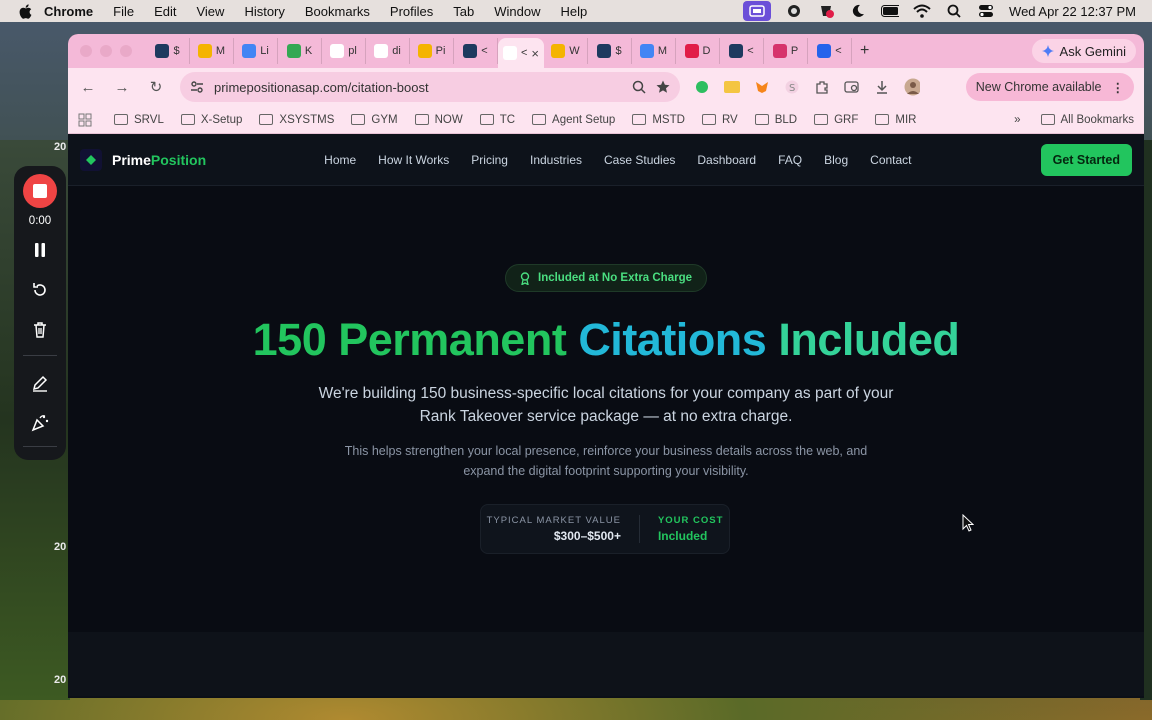 The height and width of the screenshot is (720, 1152). I want to click on headline-part-1: 150 Permanent, so click(415, 339).